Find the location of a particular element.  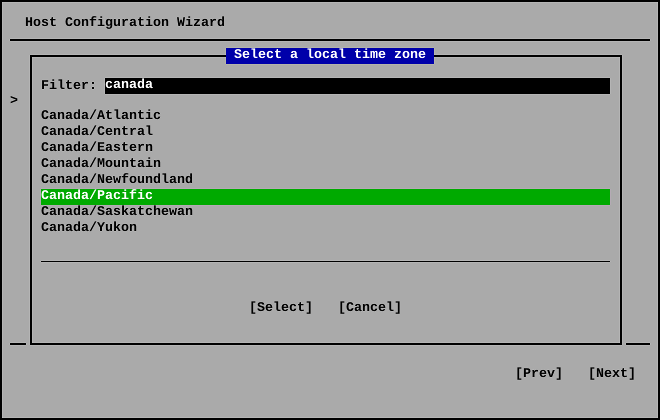

timezone-option: Canada/Yukon is located at coordinates (325, 229).